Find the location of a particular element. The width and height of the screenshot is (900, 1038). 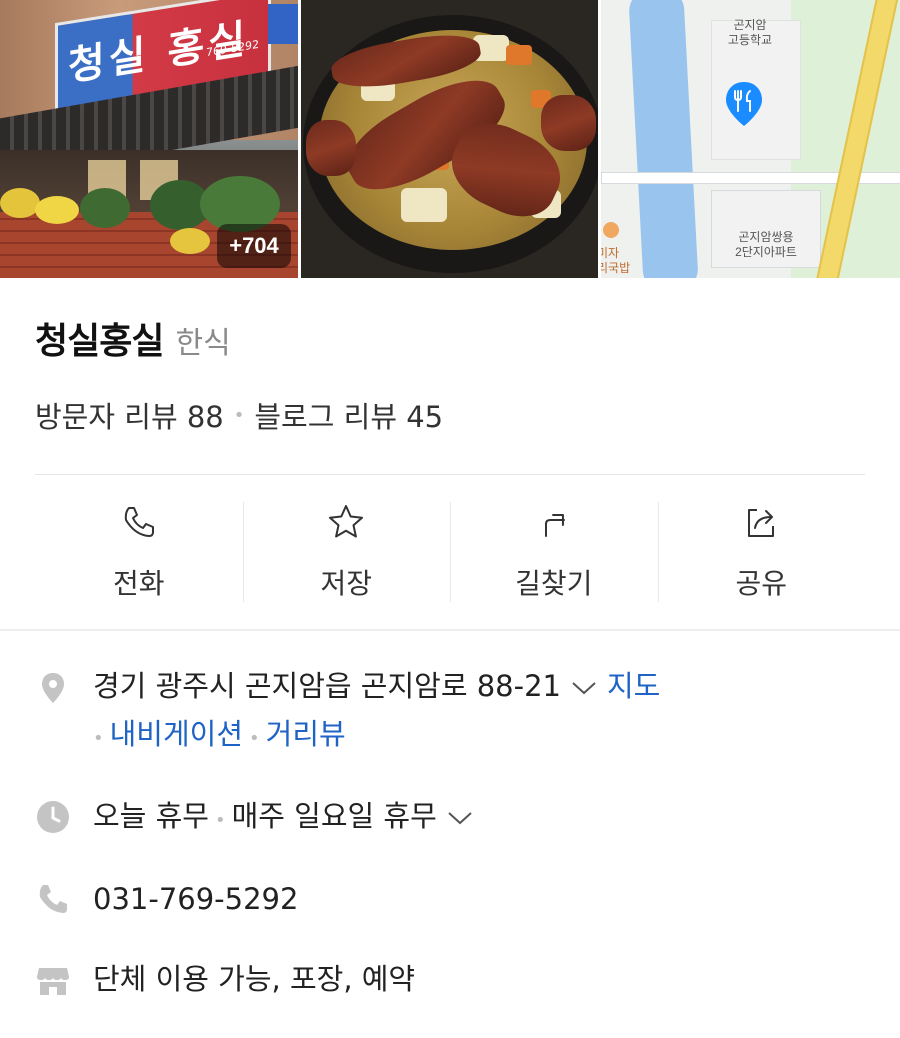

address-row: 경기 광주시 곤지암읍 곤지암로 88-21 지도 is located at coordinates (376, 686).